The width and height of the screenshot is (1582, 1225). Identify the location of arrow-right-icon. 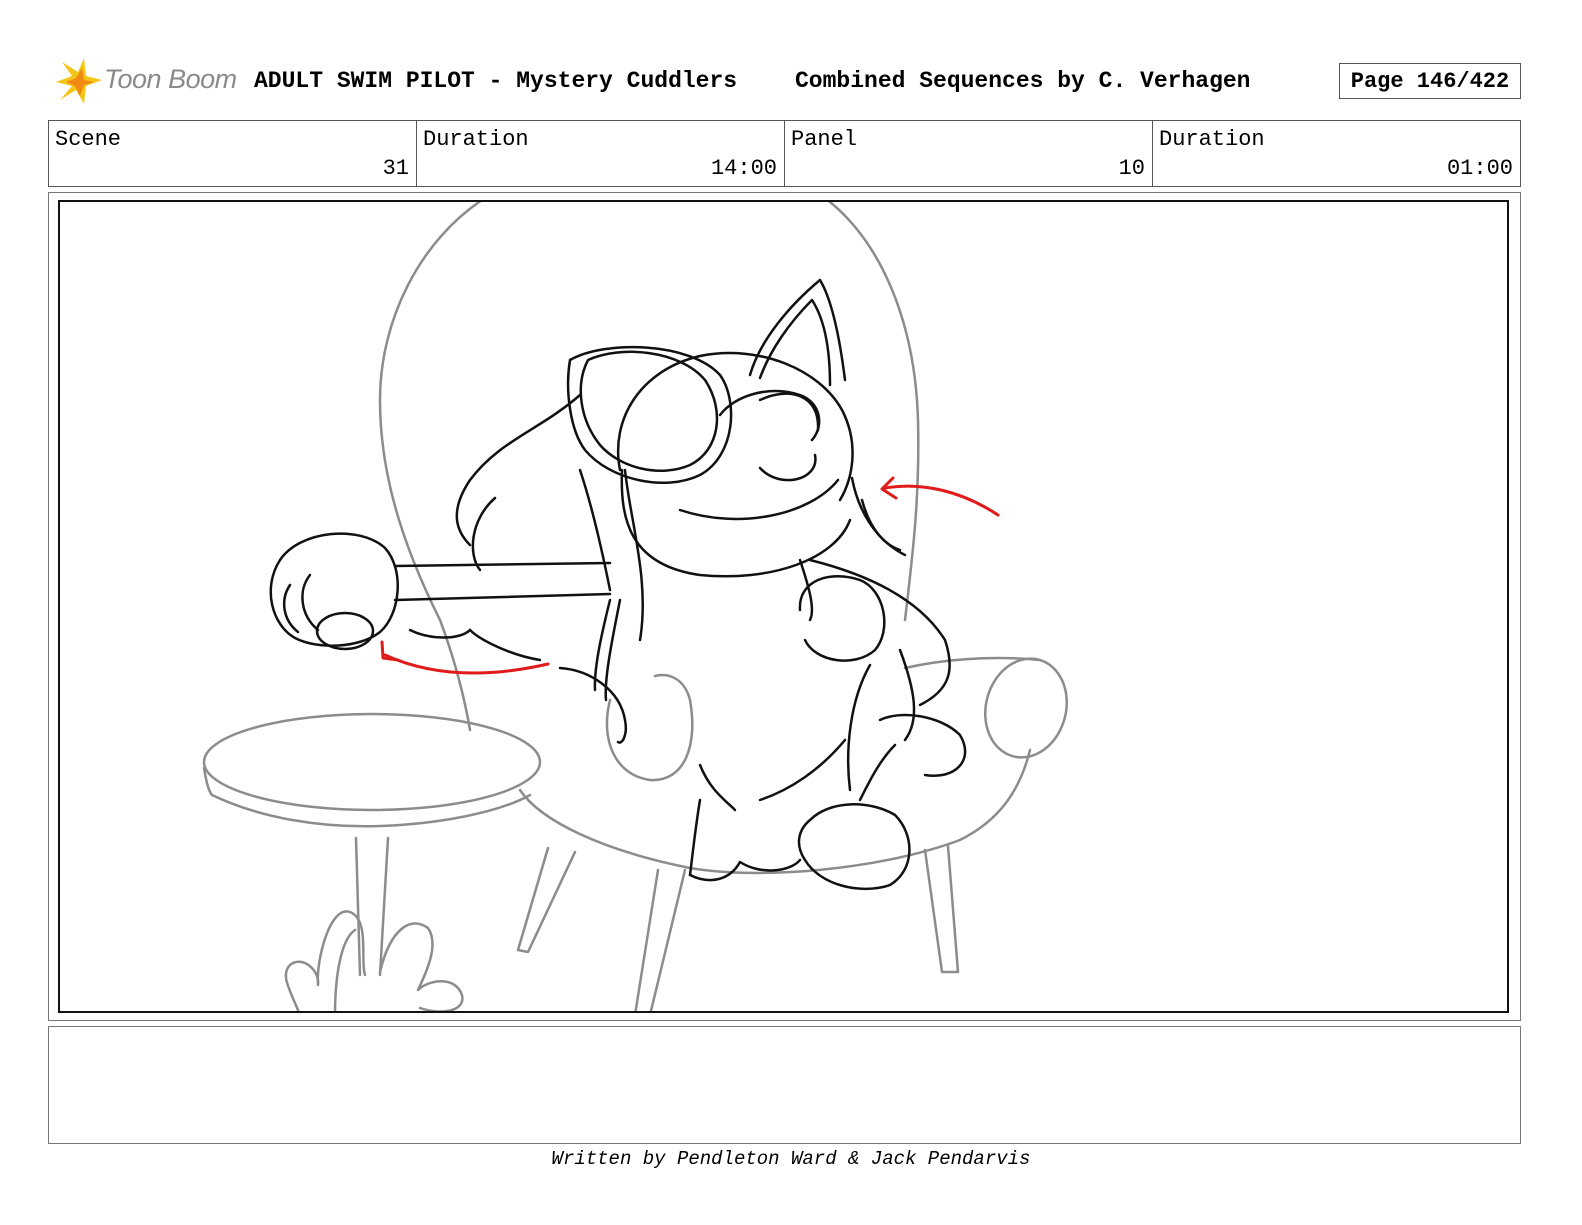
(941, 500).